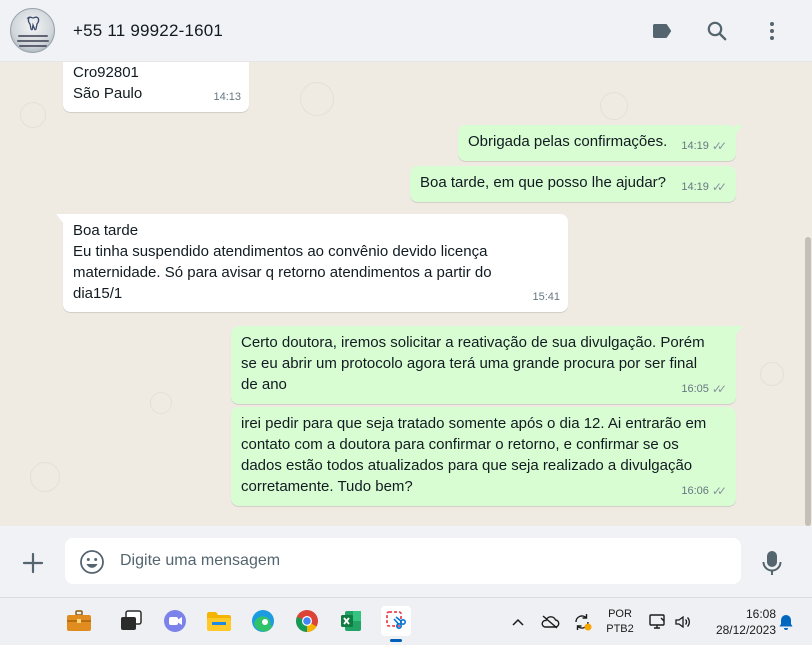 Image resolution: width=812 pixels, height=645 pixels. I want to click on input-language-indicator: POR PTB2, so click(620, 621).